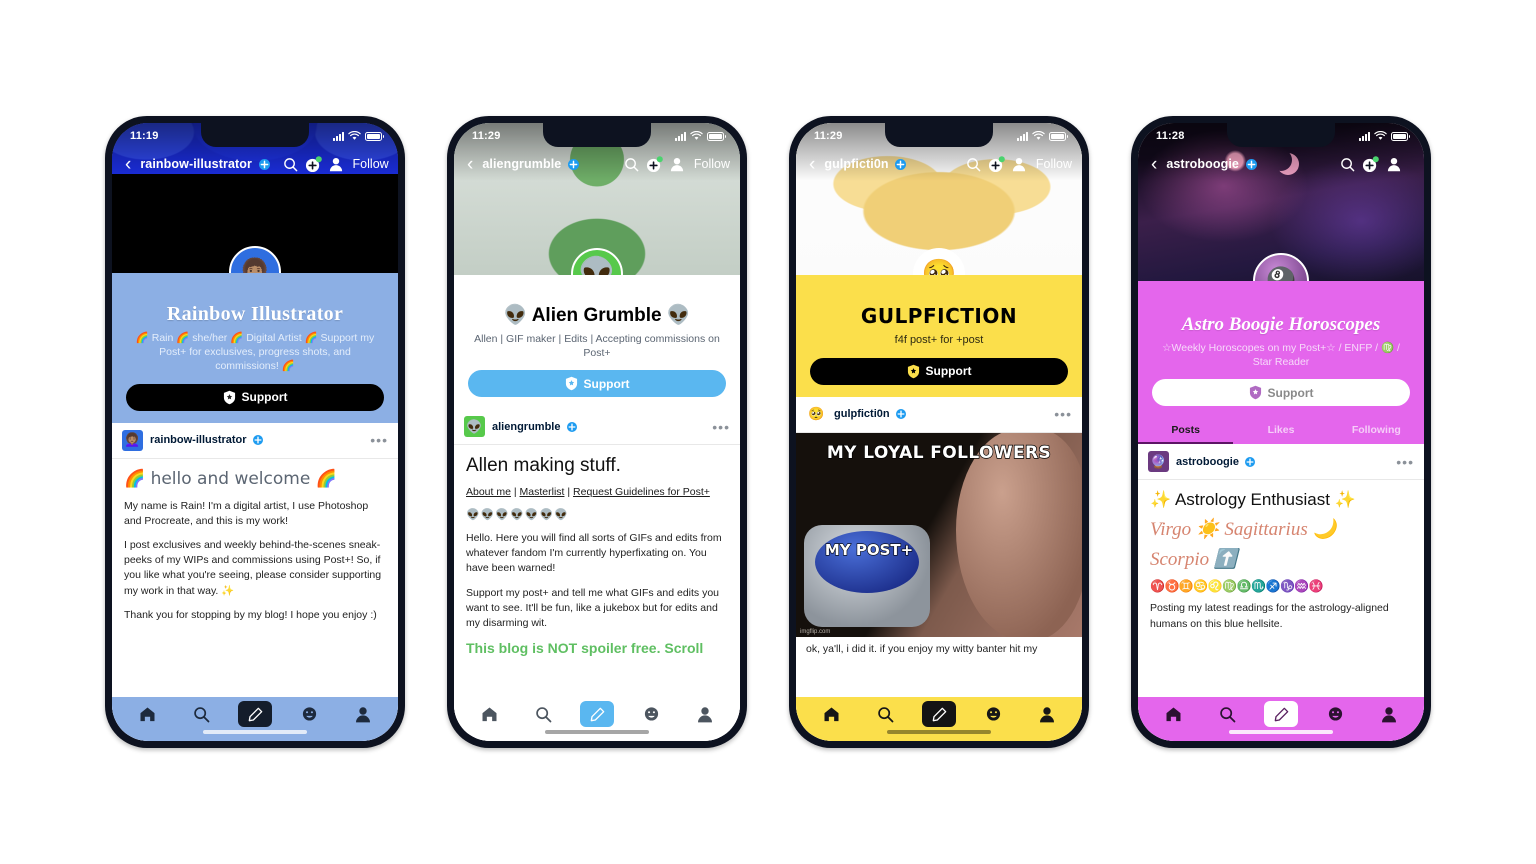 This screenshot has width=1536, height=864. What do you see at coordinates (1237, 586) in the screenshot?
I see `zodiac-symbols-row: ♈♉♊♋♌♍♎♏♐♑♒♓` at bounding box center [1237, 586].